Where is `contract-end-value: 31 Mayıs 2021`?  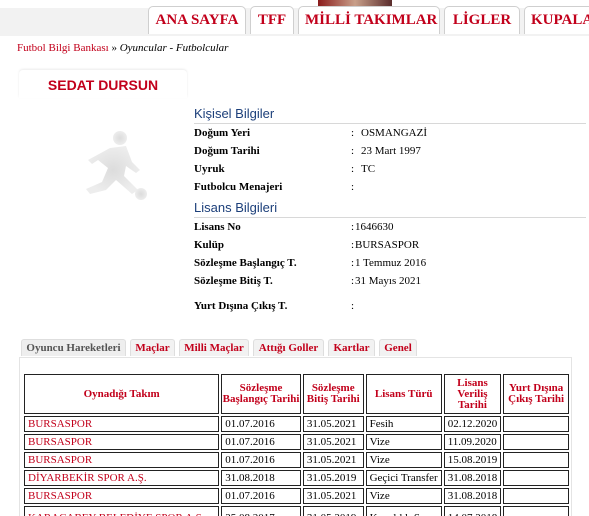
contract-end-value: 31 Mayıs 2021 is located at coordinates (388, 281).